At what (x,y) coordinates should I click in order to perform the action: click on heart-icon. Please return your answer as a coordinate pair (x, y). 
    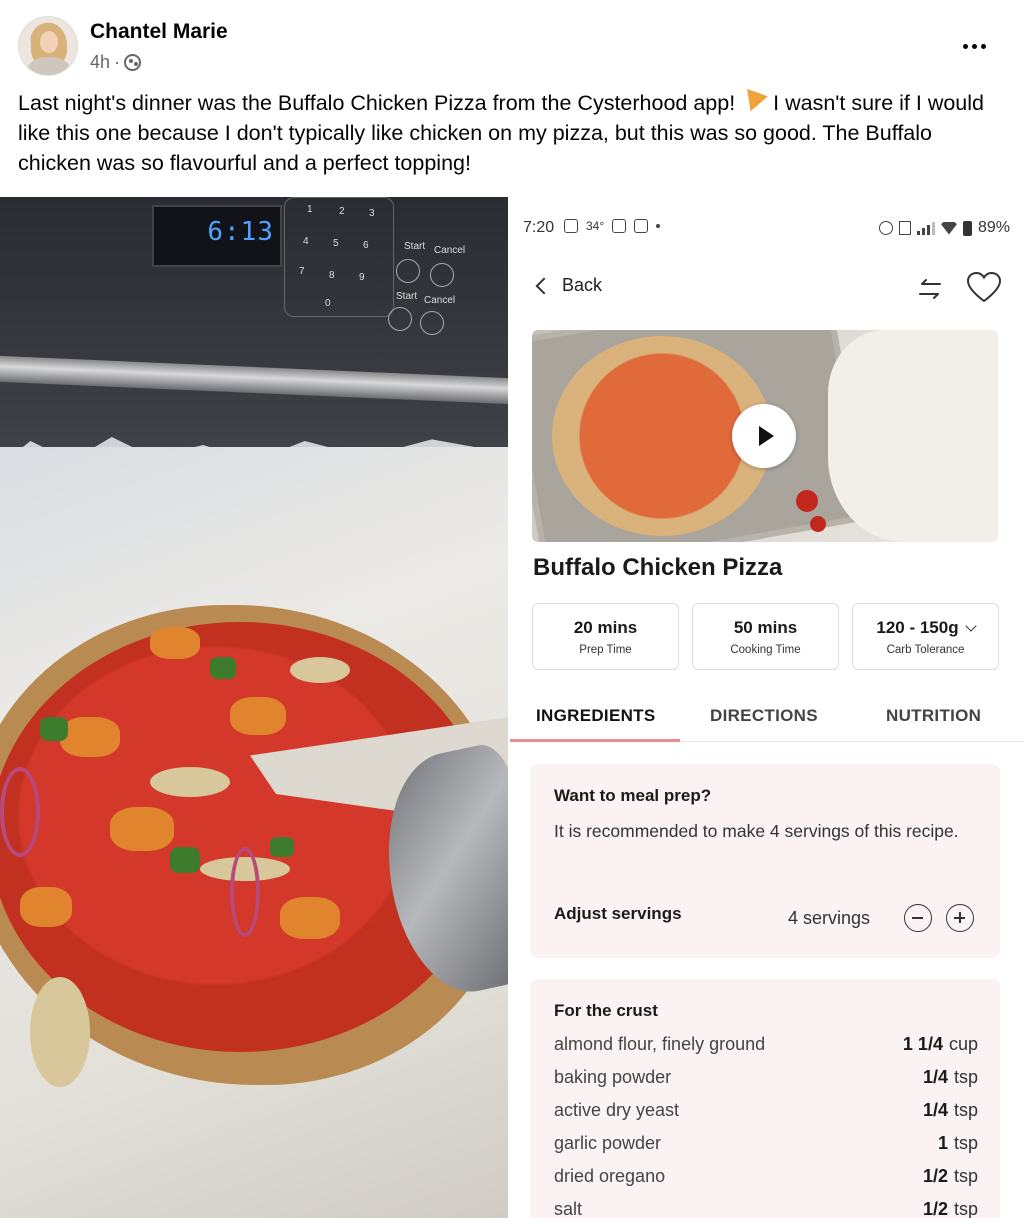
    Looking at the image, I should click on (984, 288).